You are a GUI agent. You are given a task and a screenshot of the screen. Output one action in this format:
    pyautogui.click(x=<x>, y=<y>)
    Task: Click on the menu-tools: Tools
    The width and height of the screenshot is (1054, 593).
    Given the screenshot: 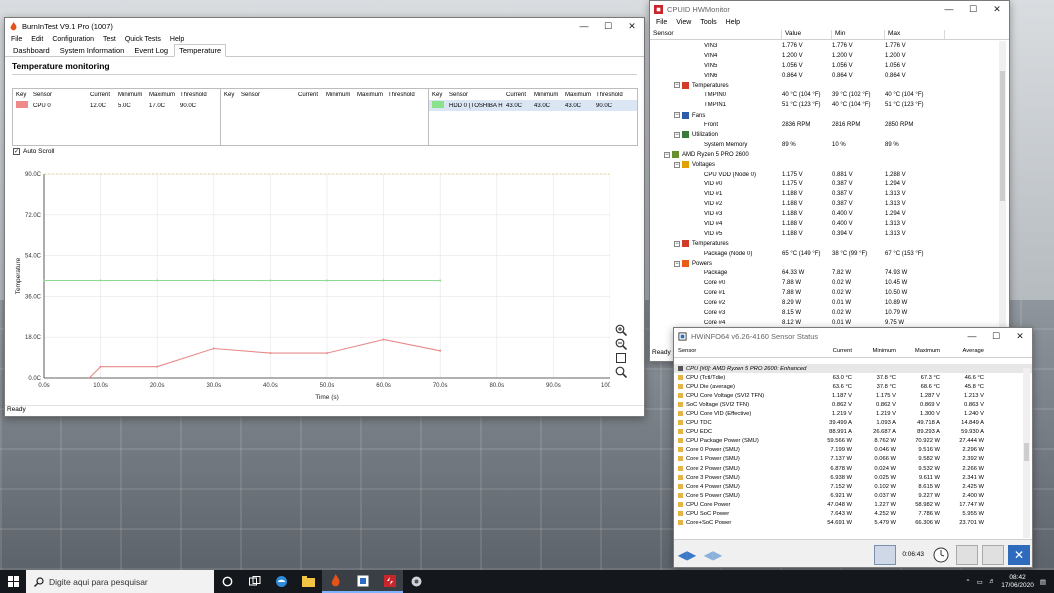 What is the action you would take?
    pyautogui.click(x=708, y=22)
    